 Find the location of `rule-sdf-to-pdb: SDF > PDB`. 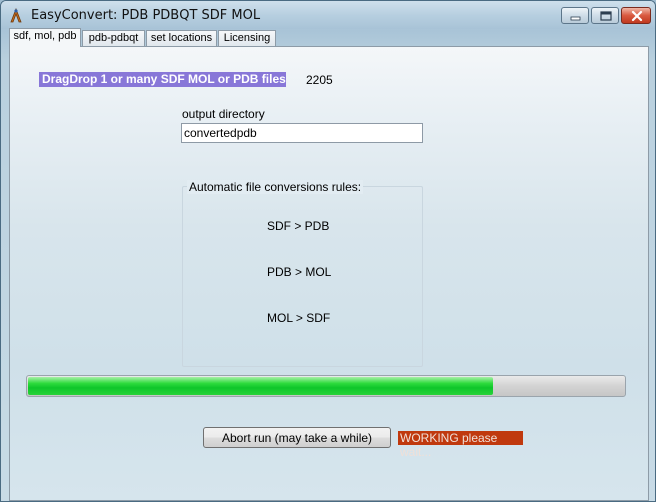

rule-sdf-to-pdb: SDF > PDB is located at coordinates (298, 226).